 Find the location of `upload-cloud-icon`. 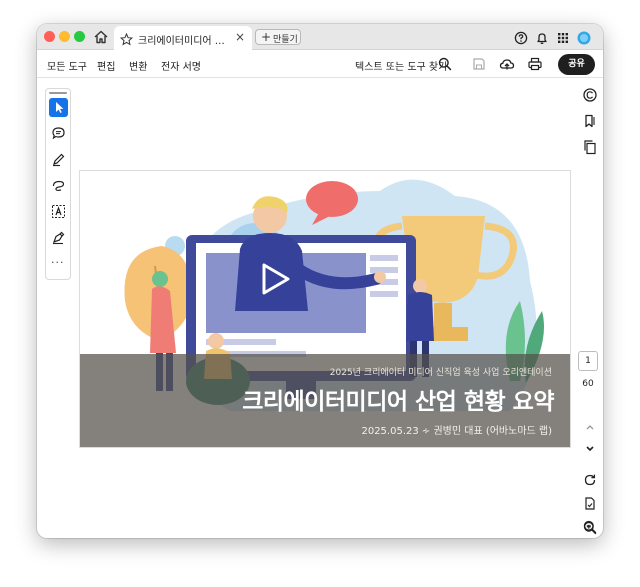

upload-cloud-icon is located at coordinates (507, 64).